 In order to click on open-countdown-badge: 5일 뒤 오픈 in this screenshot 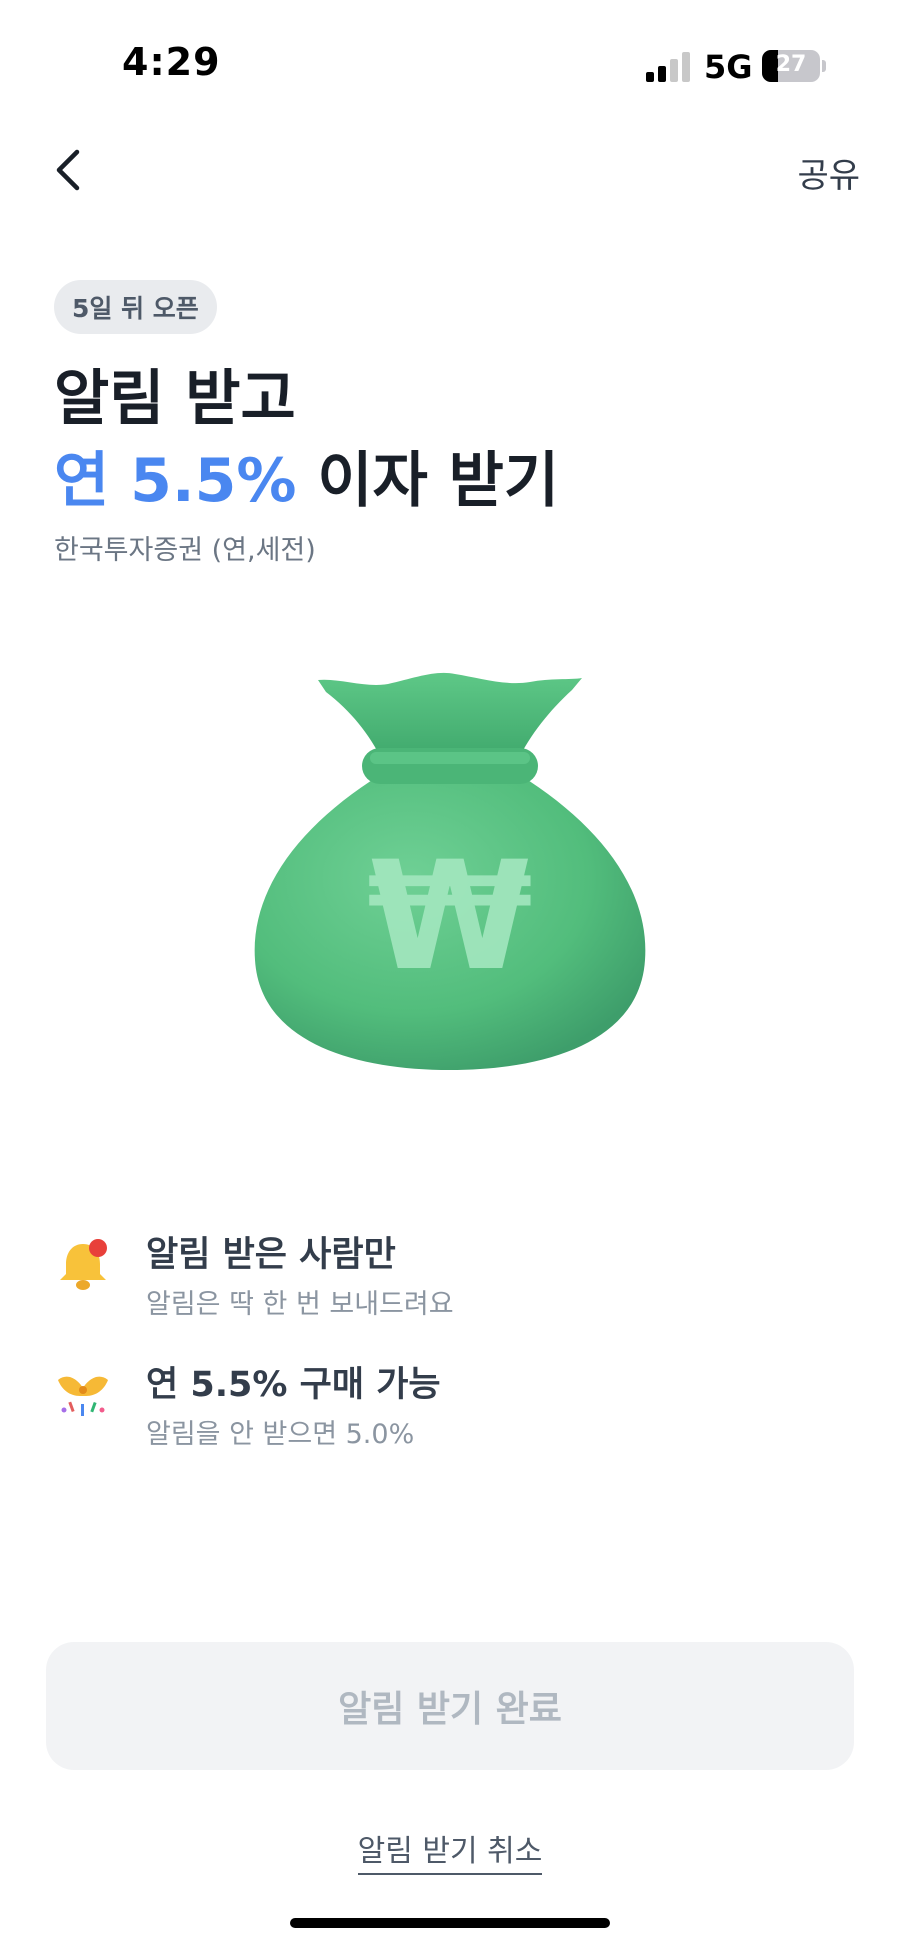, I will do `click(135, 307)`.